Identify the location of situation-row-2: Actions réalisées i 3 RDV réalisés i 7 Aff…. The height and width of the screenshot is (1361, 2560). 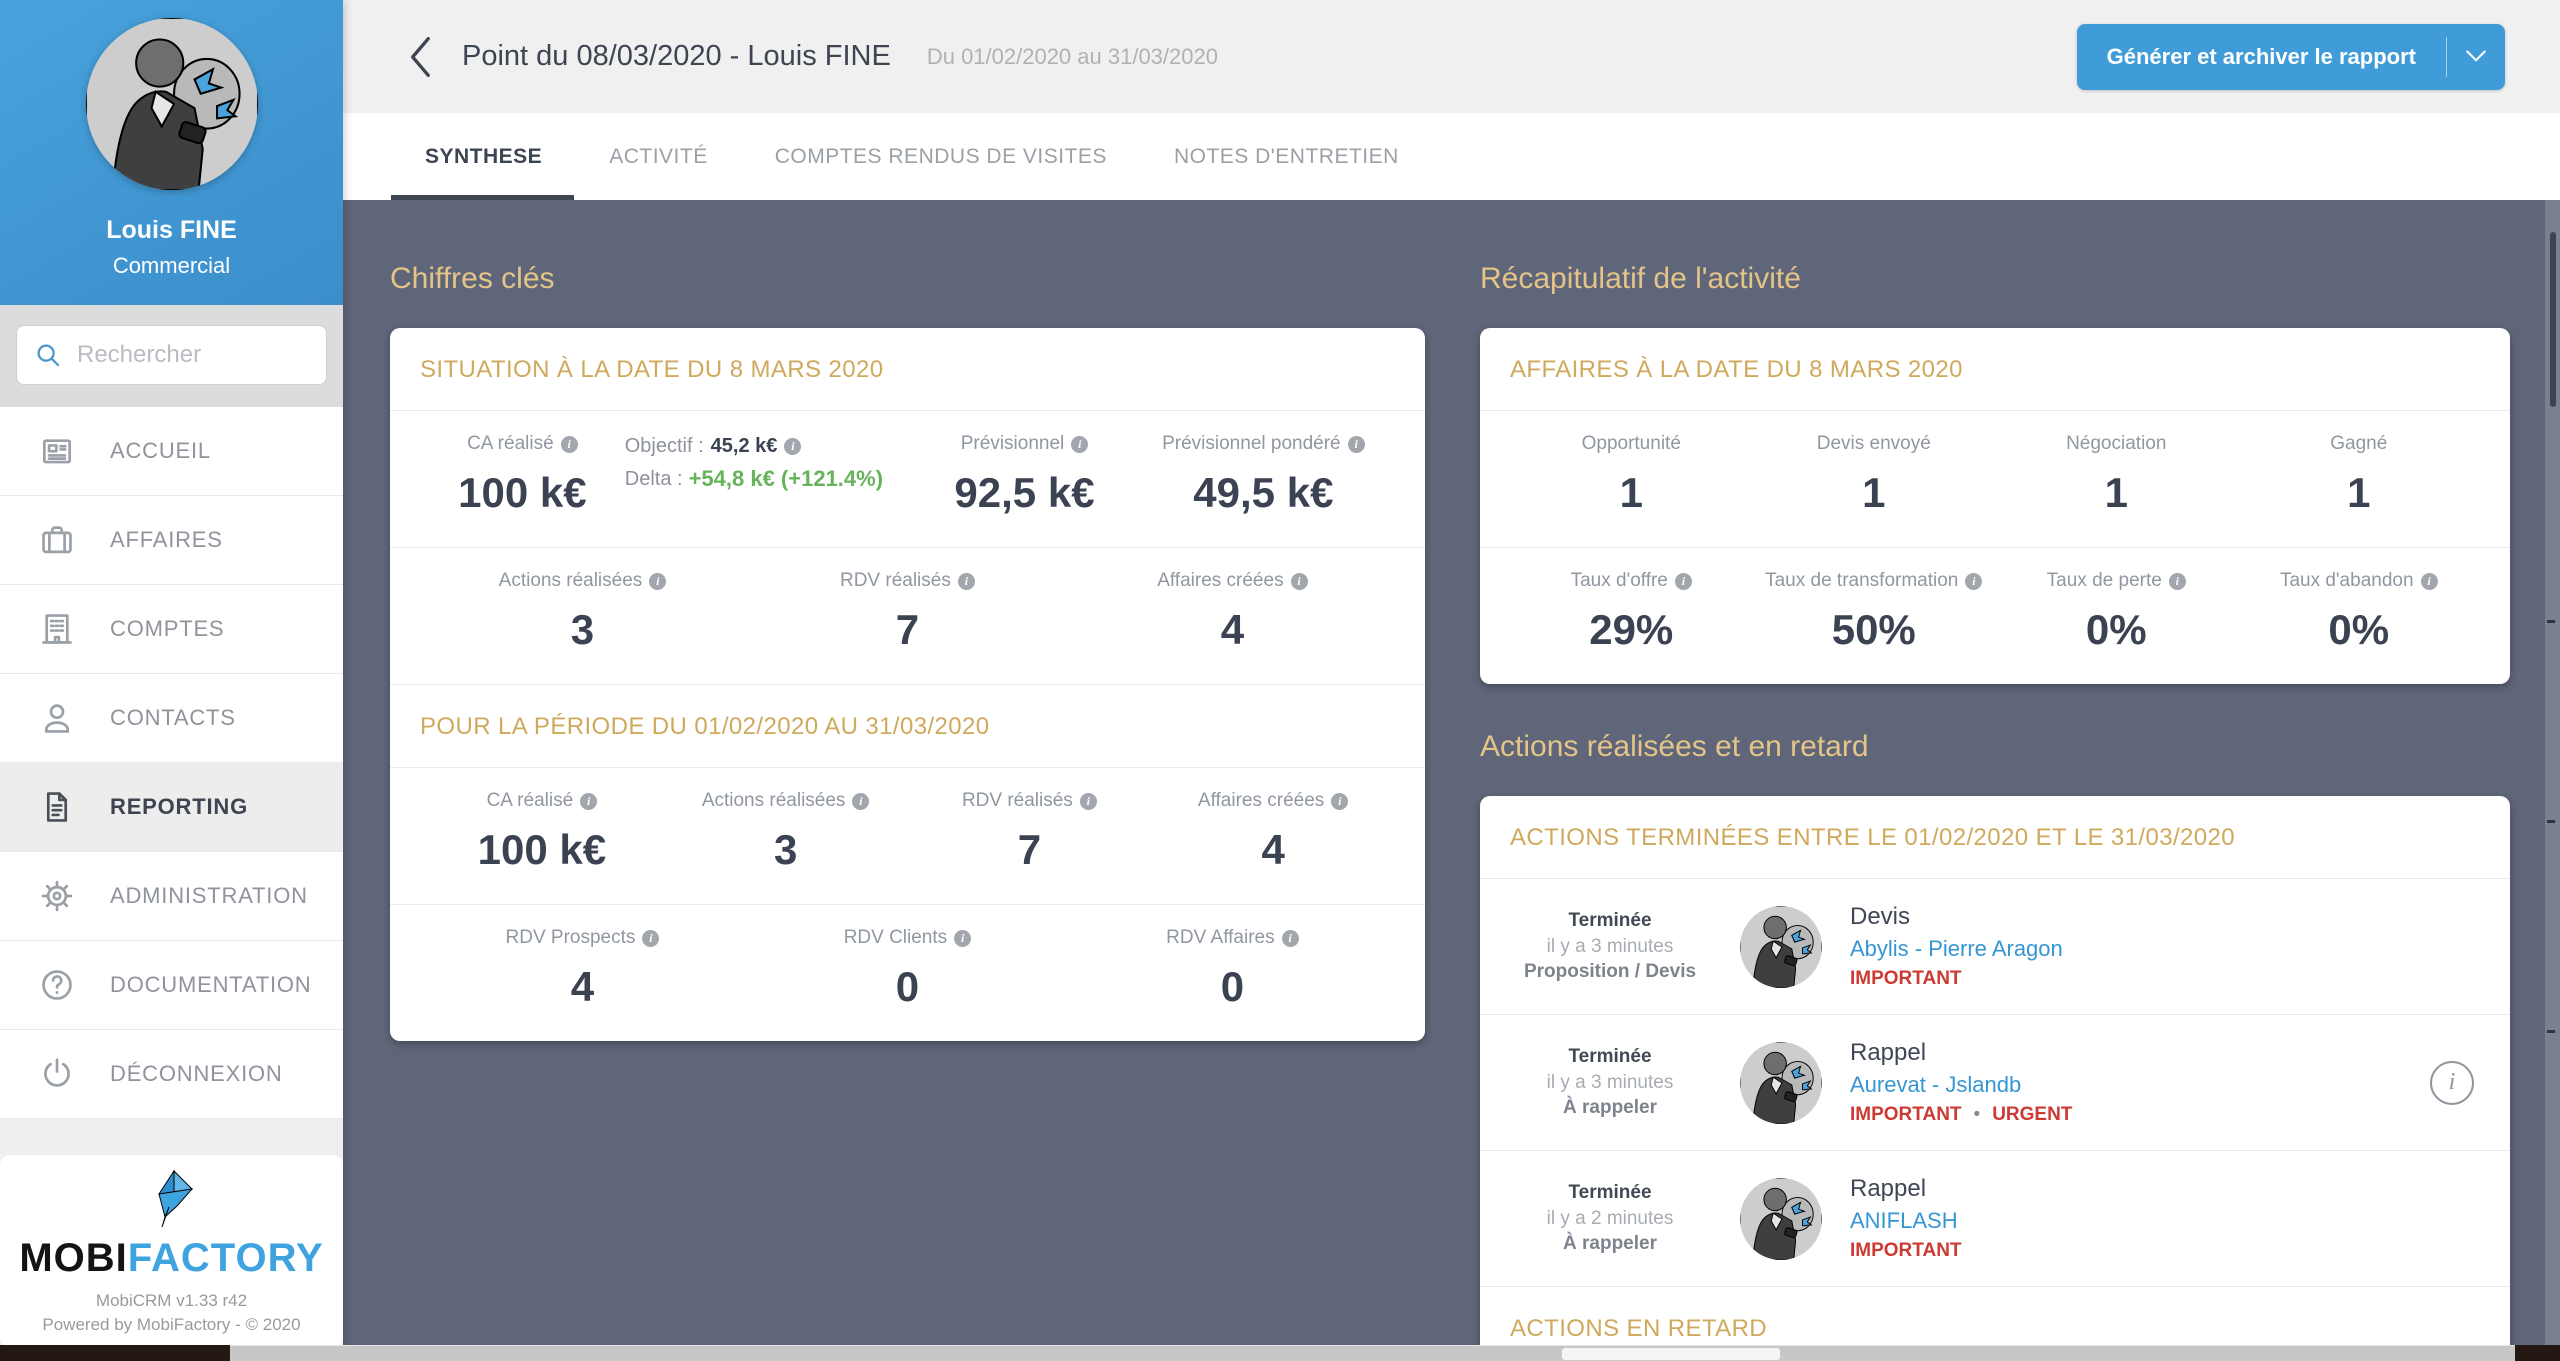
(907, 616).